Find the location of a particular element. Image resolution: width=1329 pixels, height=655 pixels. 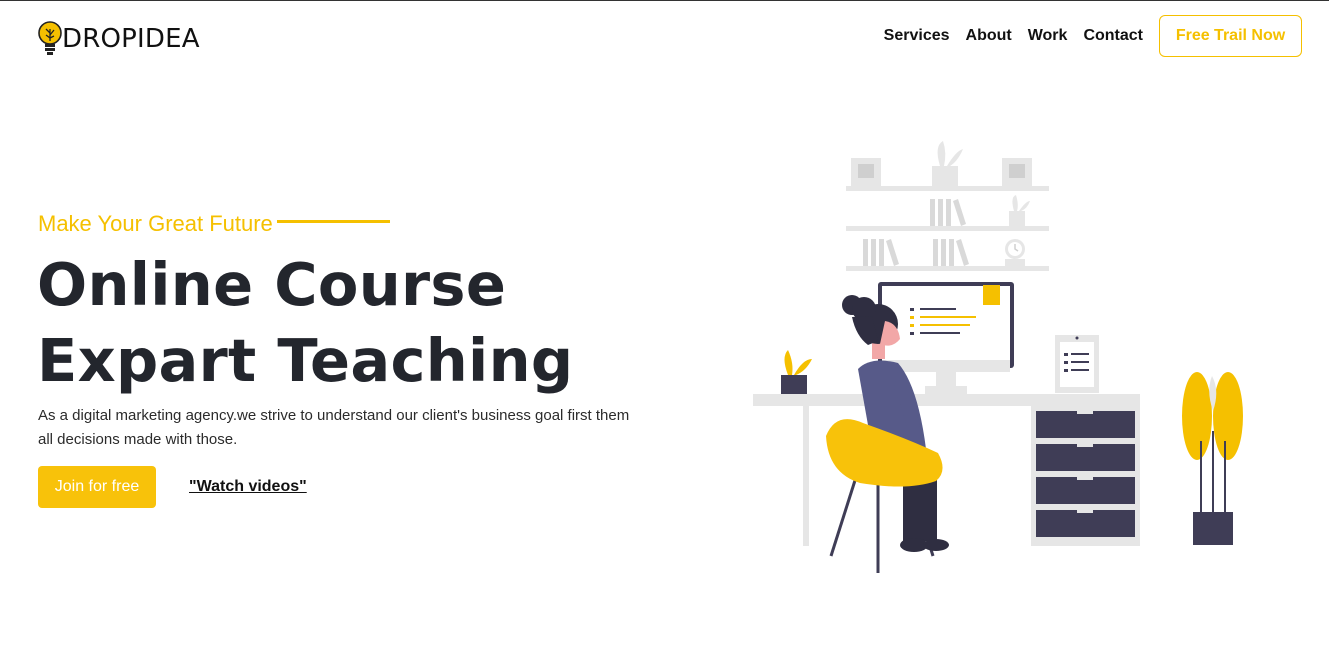

hero-headline: Online Course Expart Teaching is located at coordinates (305, 323).